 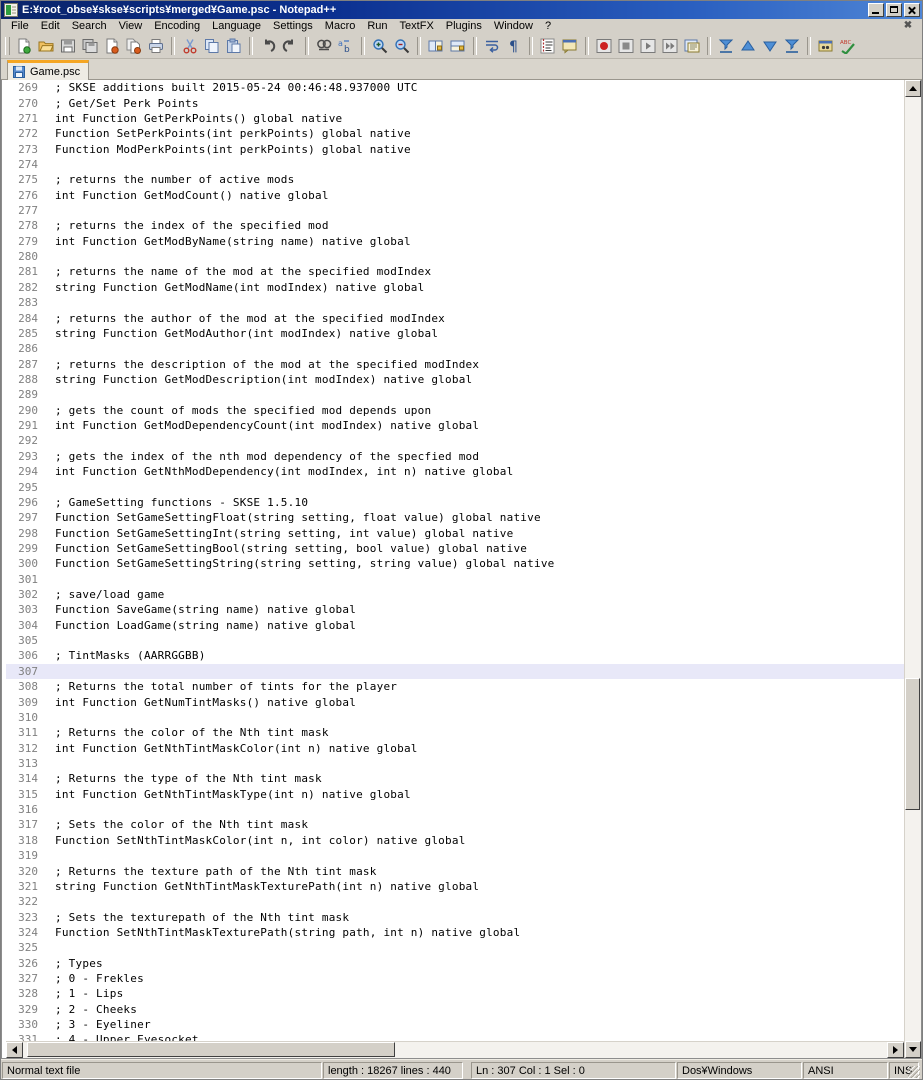 I want to click on close-document-icon: ✖, so click(x=908, y=26).